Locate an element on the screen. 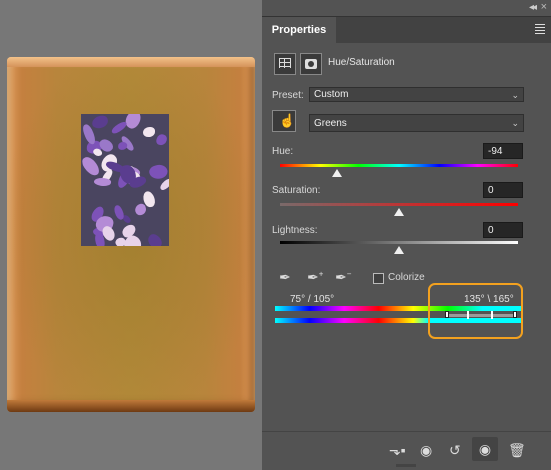 The height and width of the screenshot is (470, 551). channel-dropdown: Greens ⌄ is located at coordinates (416, 123).